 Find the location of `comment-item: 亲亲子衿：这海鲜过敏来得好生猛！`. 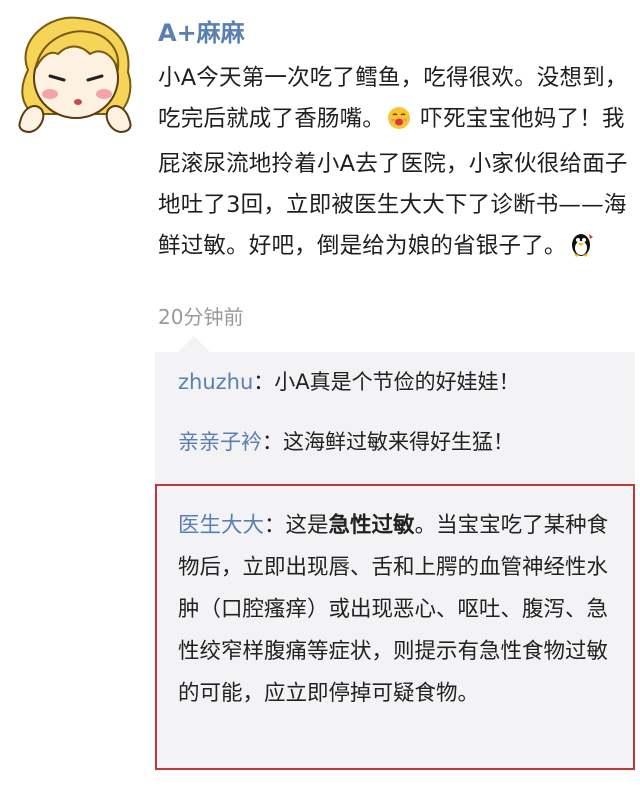

comment-item: 亲亲子衿：这海鲜过敏来得好生猛！ is located at coordinates (346, 442).